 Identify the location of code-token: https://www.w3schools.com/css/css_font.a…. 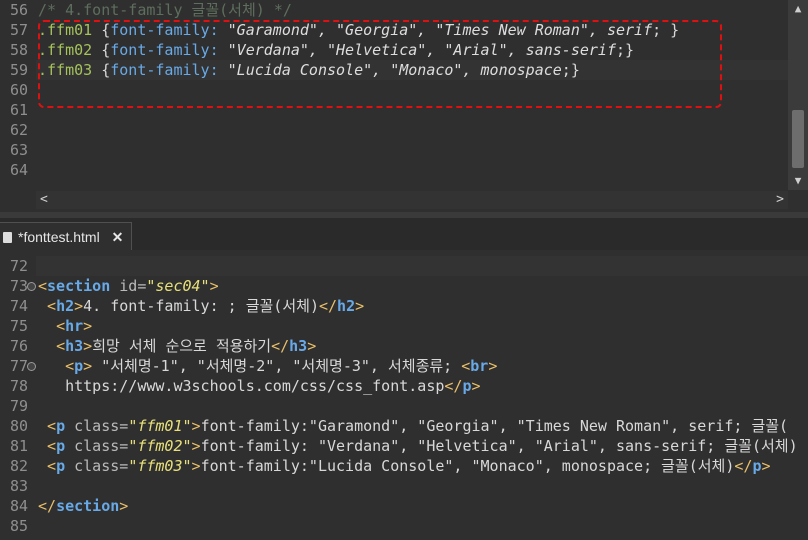
(241, 386).